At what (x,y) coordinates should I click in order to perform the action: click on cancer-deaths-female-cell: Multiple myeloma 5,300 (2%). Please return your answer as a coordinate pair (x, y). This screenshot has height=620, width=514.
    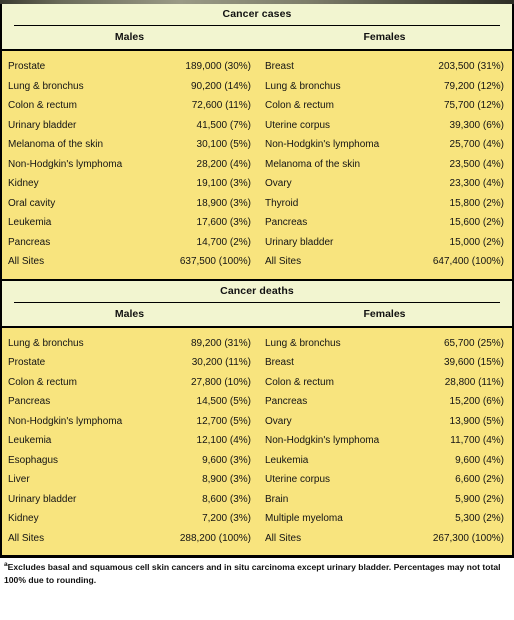
    Looking at the image, I should click on (384, 519).